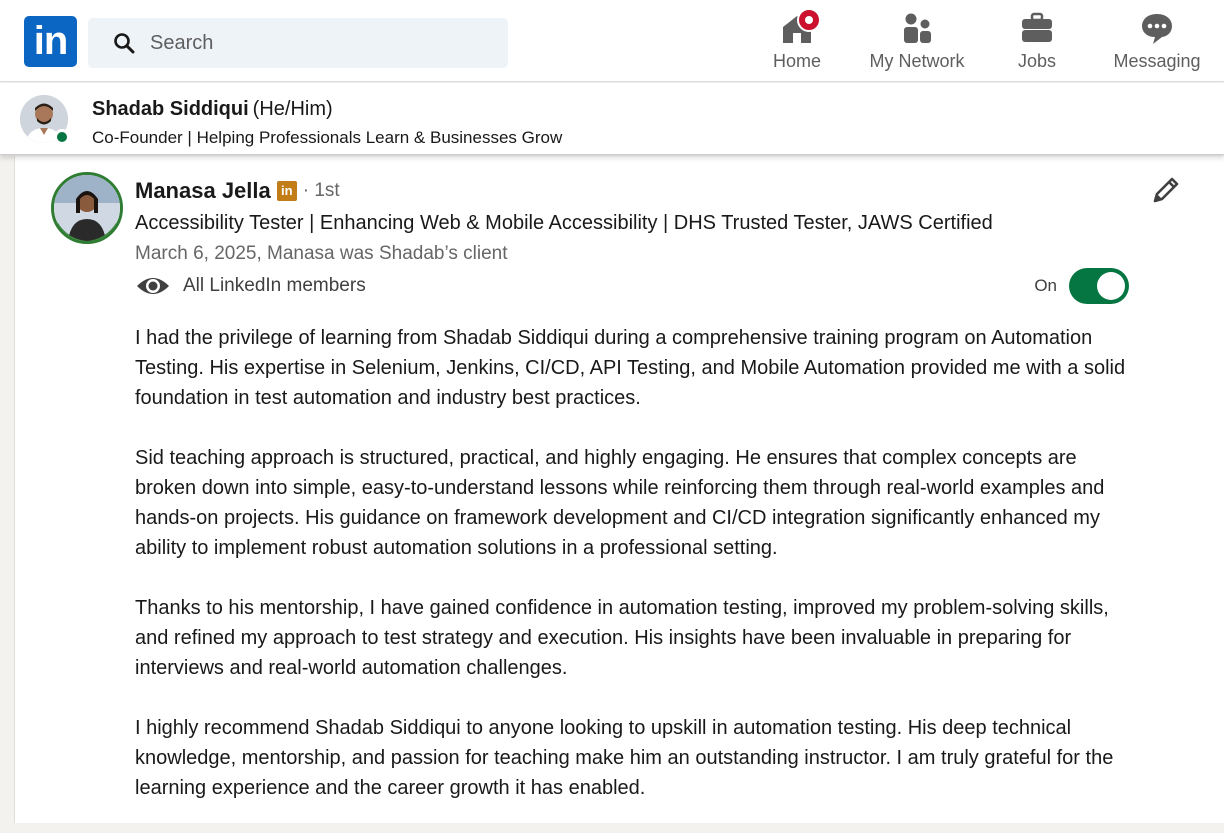  I want to click on search-icon, so click(124, 43).